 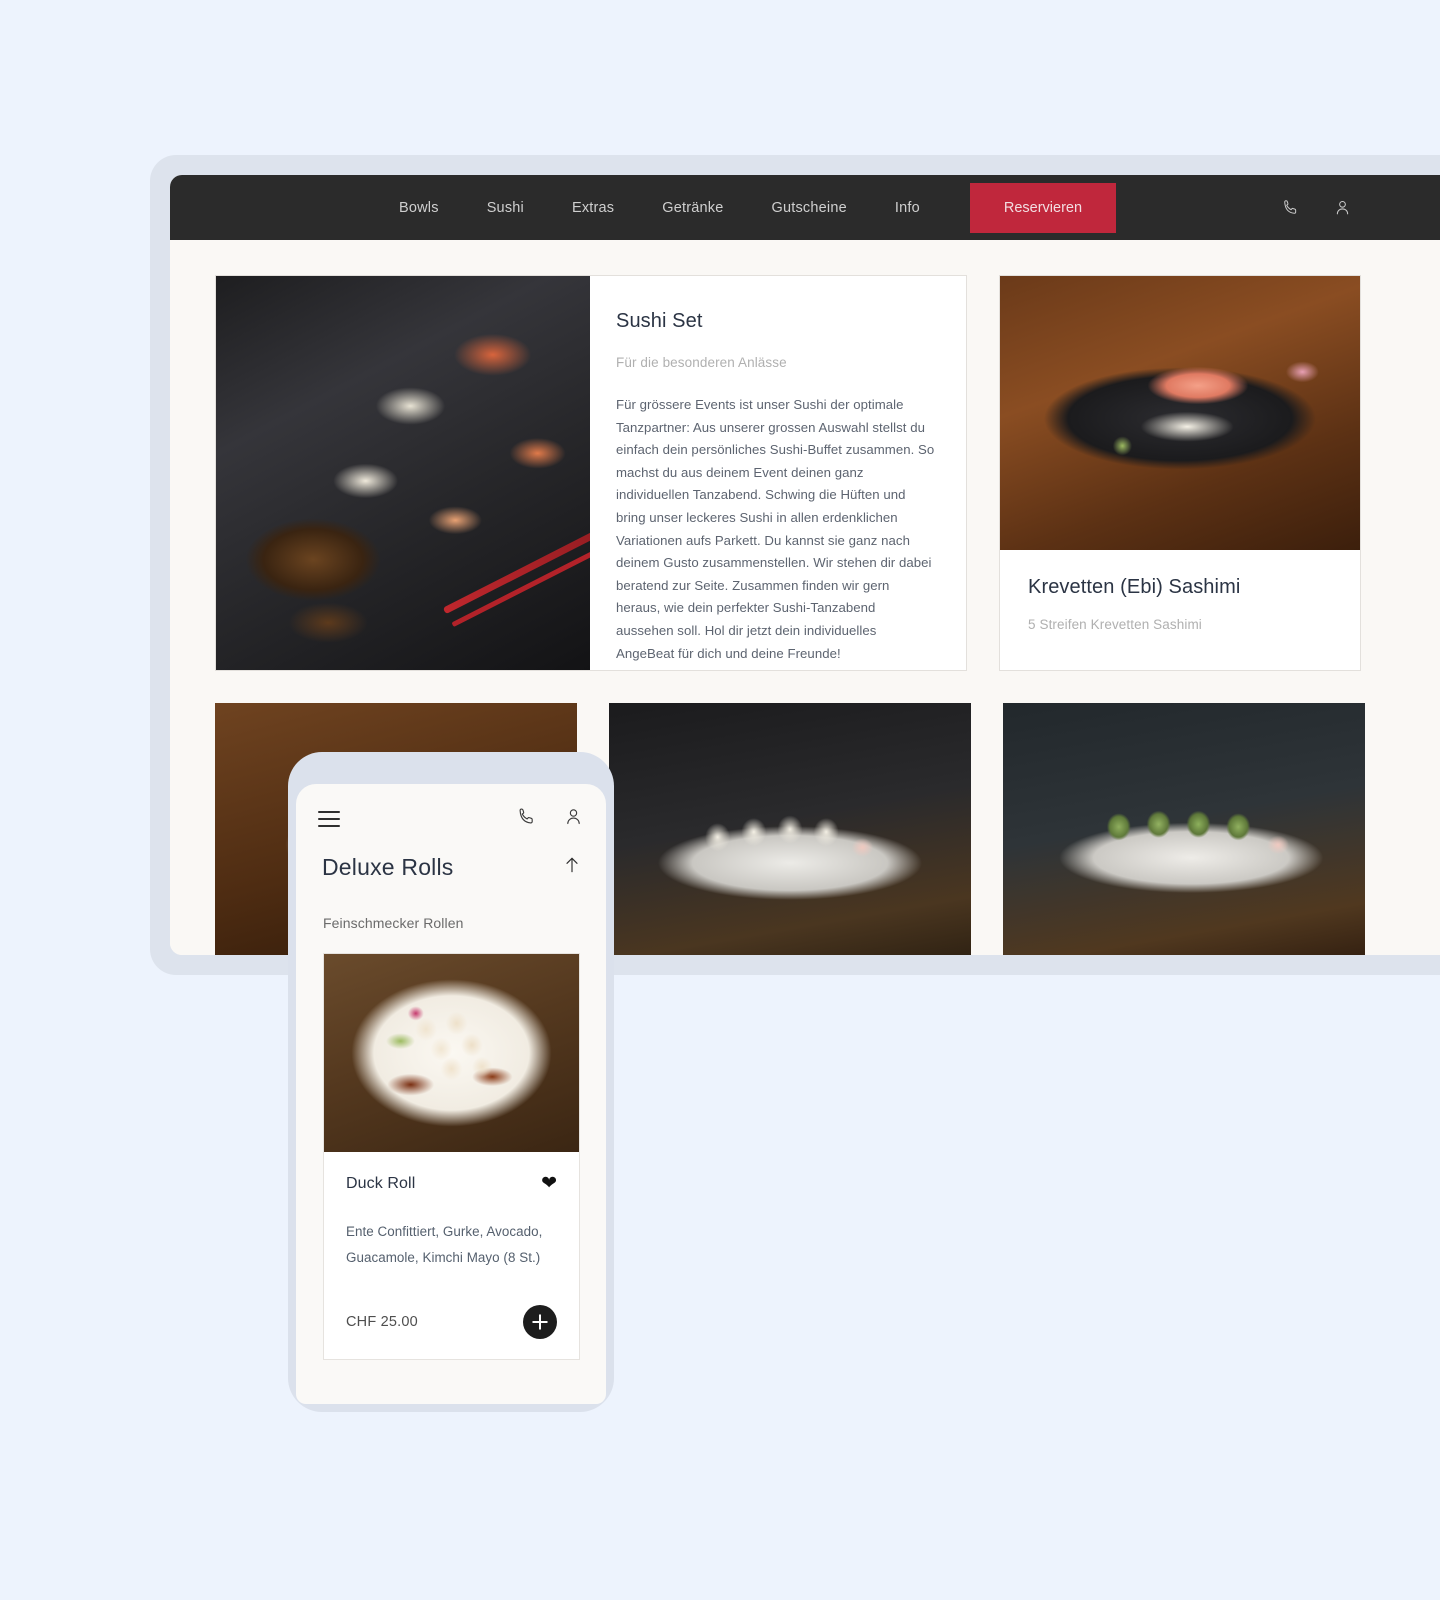 What do you see at coordinates (451, 1183) in the screenshot?
I see `phone-item-title-row: Duck Roll ❤` at bounding box center [451, 1183].